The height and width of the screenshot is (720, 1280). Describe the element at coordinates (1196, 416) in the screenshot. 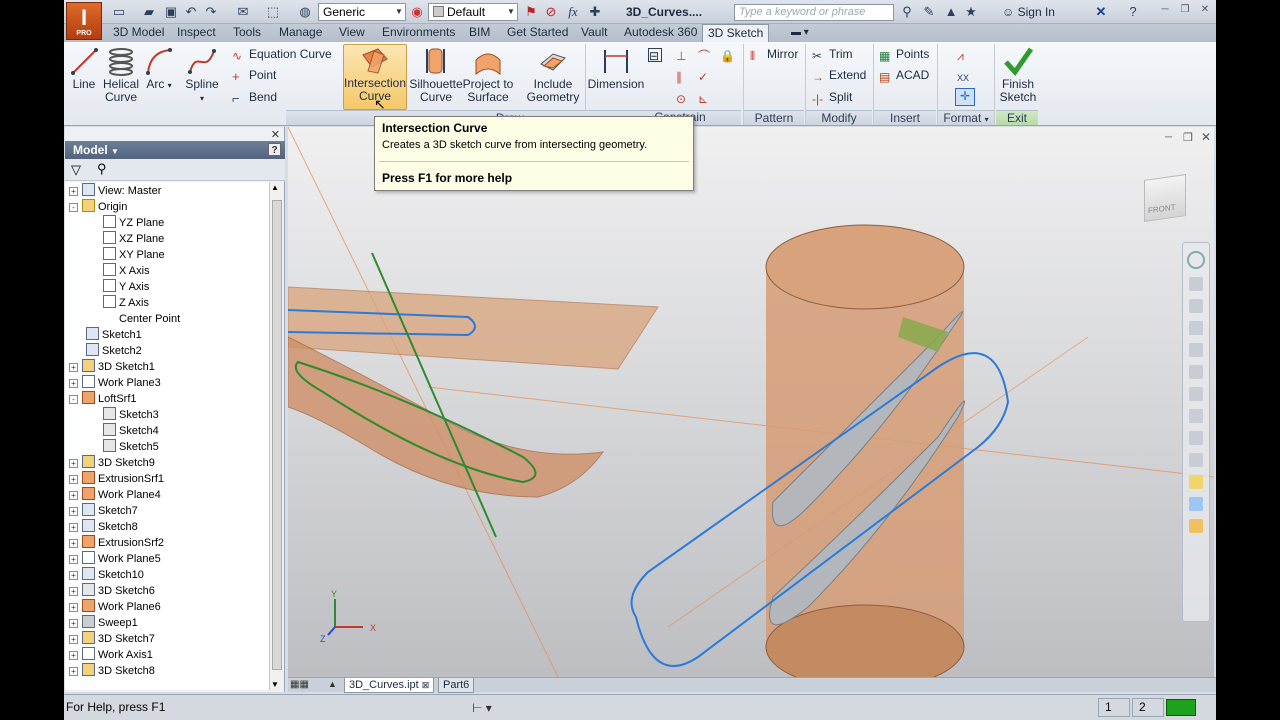

I see `zoom-selected-icon` at that location.